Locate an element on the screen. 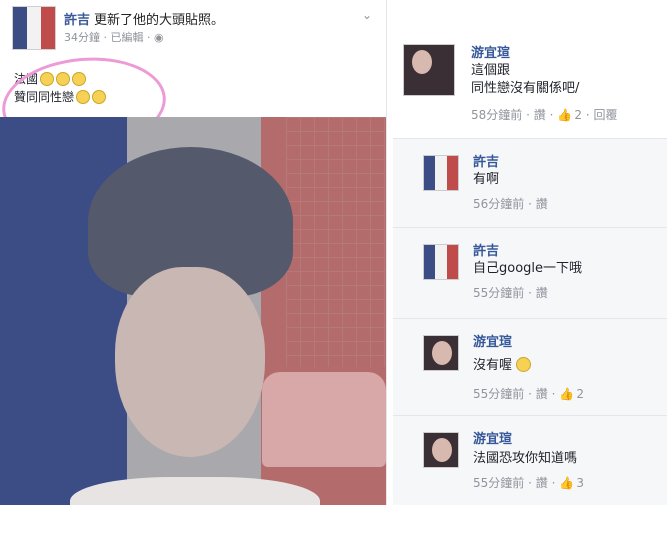 This screenshot has width=667, height=537. comment-meta: 58分鐘前 · 讚 · 👍 2 · 回覆 is located at coordinates (544, 115).